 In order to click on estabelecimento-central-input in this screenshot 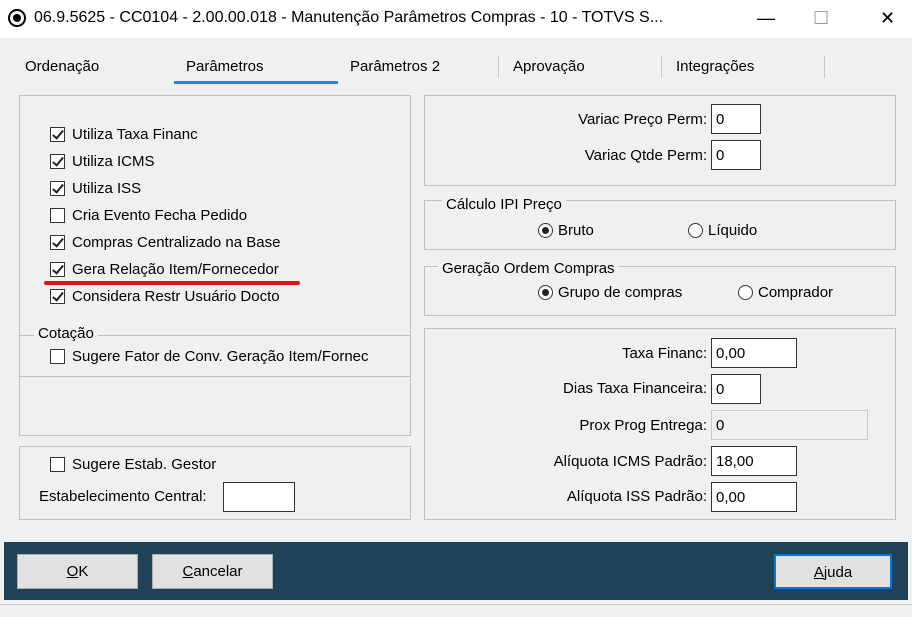, I will do `click(259, 497)`.